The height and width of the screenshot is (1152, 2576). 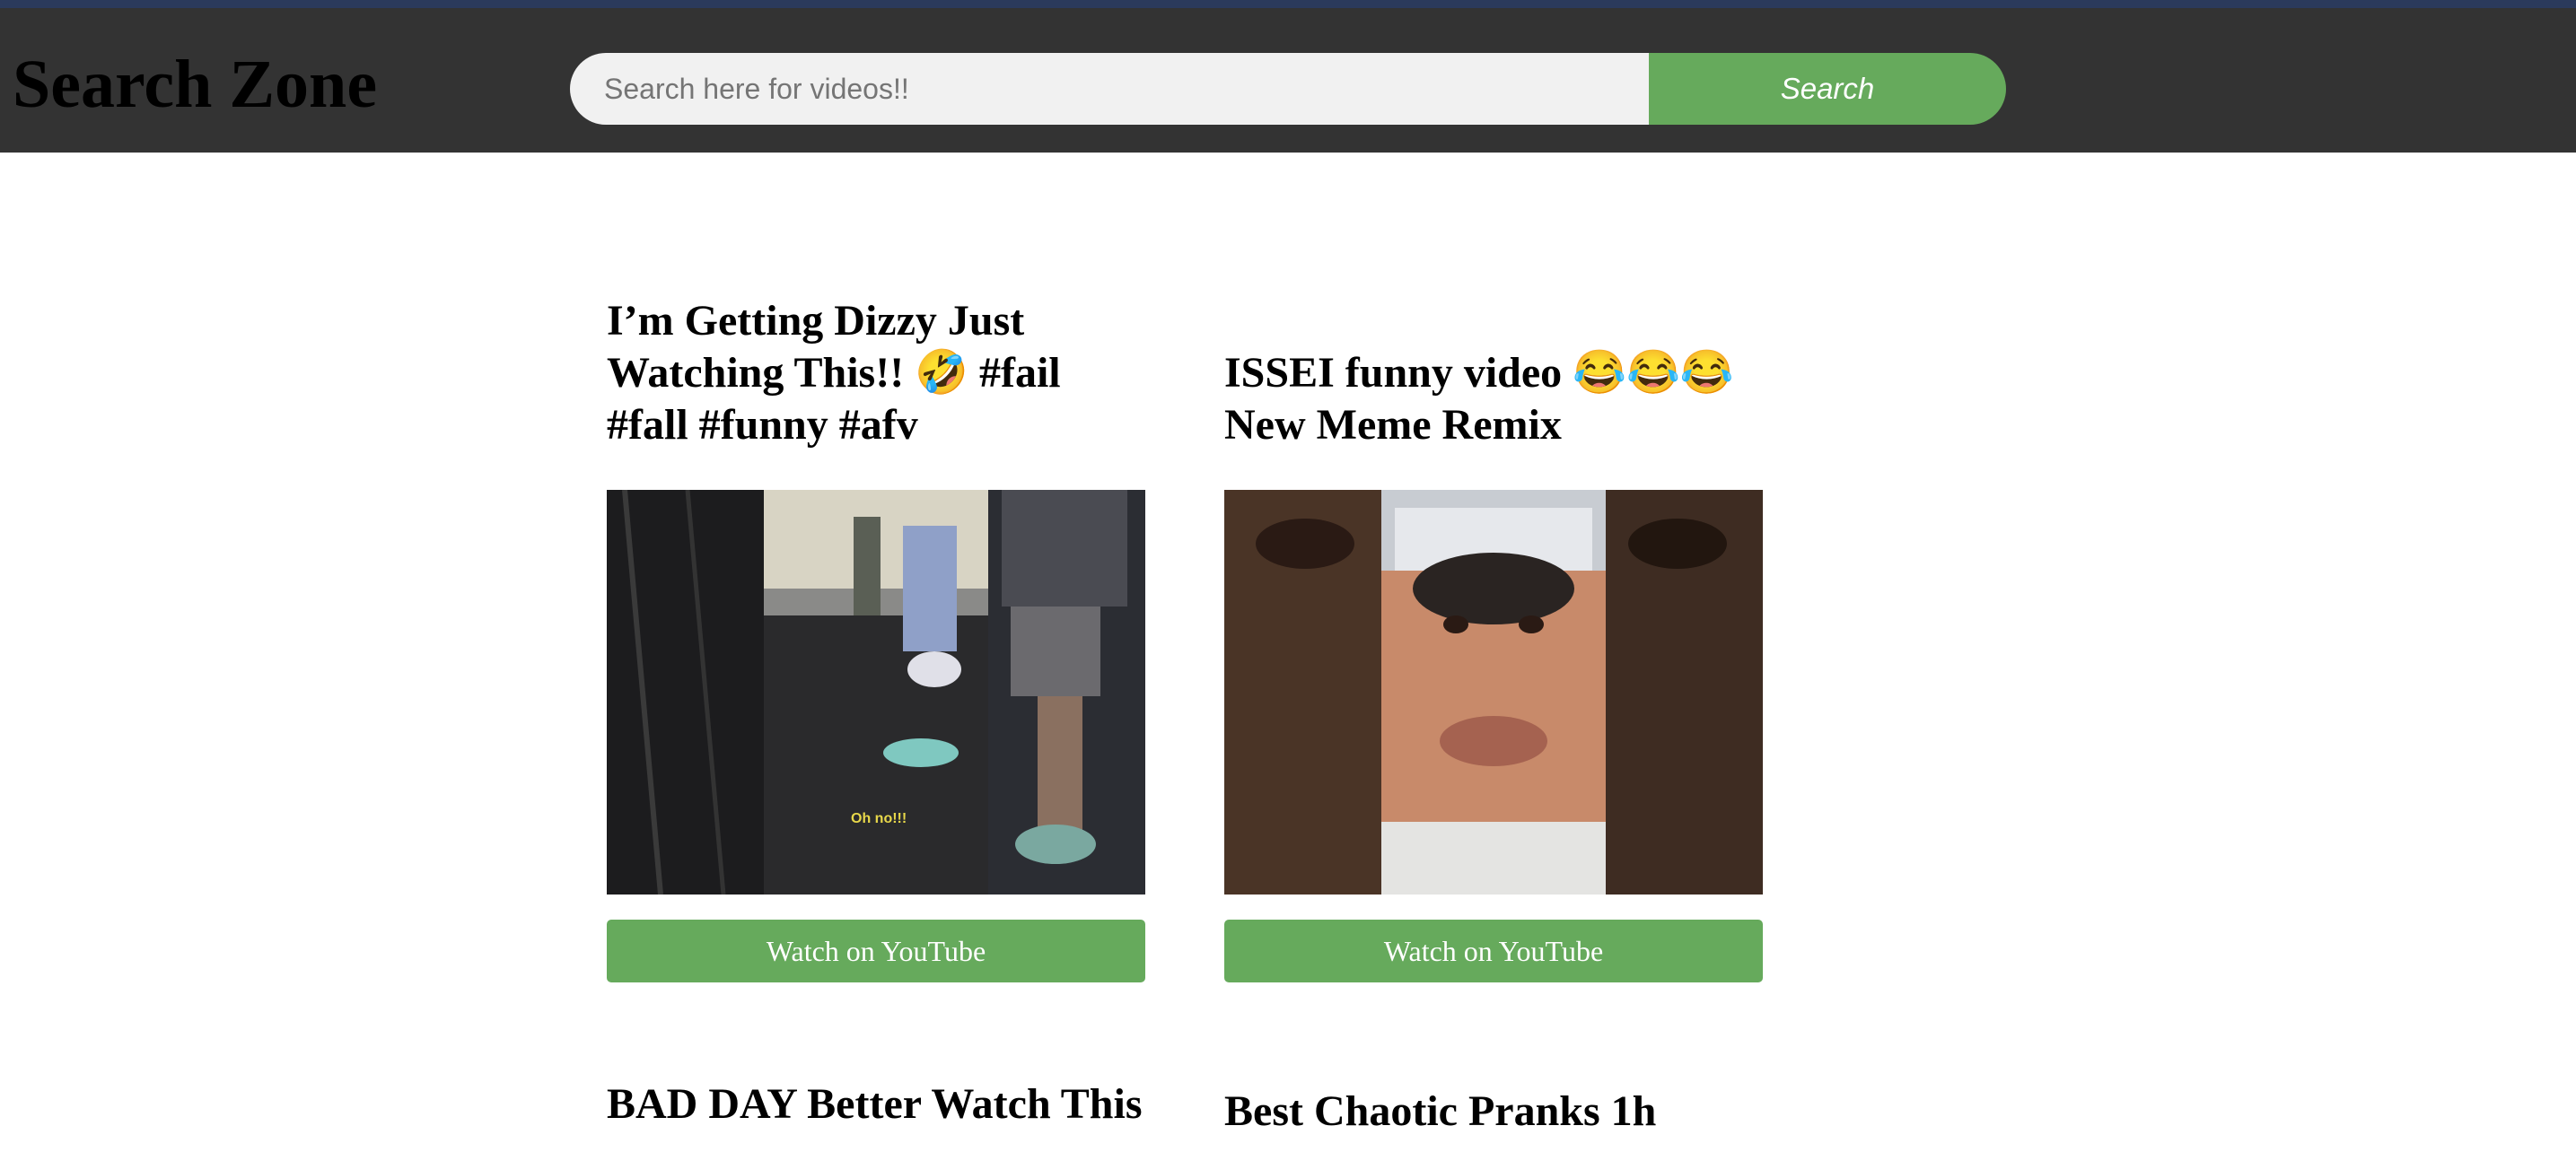 What do you see at coordinates (1440, 1111) in the screenshot?
I see `video-title: Best Chaotic Pranks 1h` at bounding box center [1440, 1111].